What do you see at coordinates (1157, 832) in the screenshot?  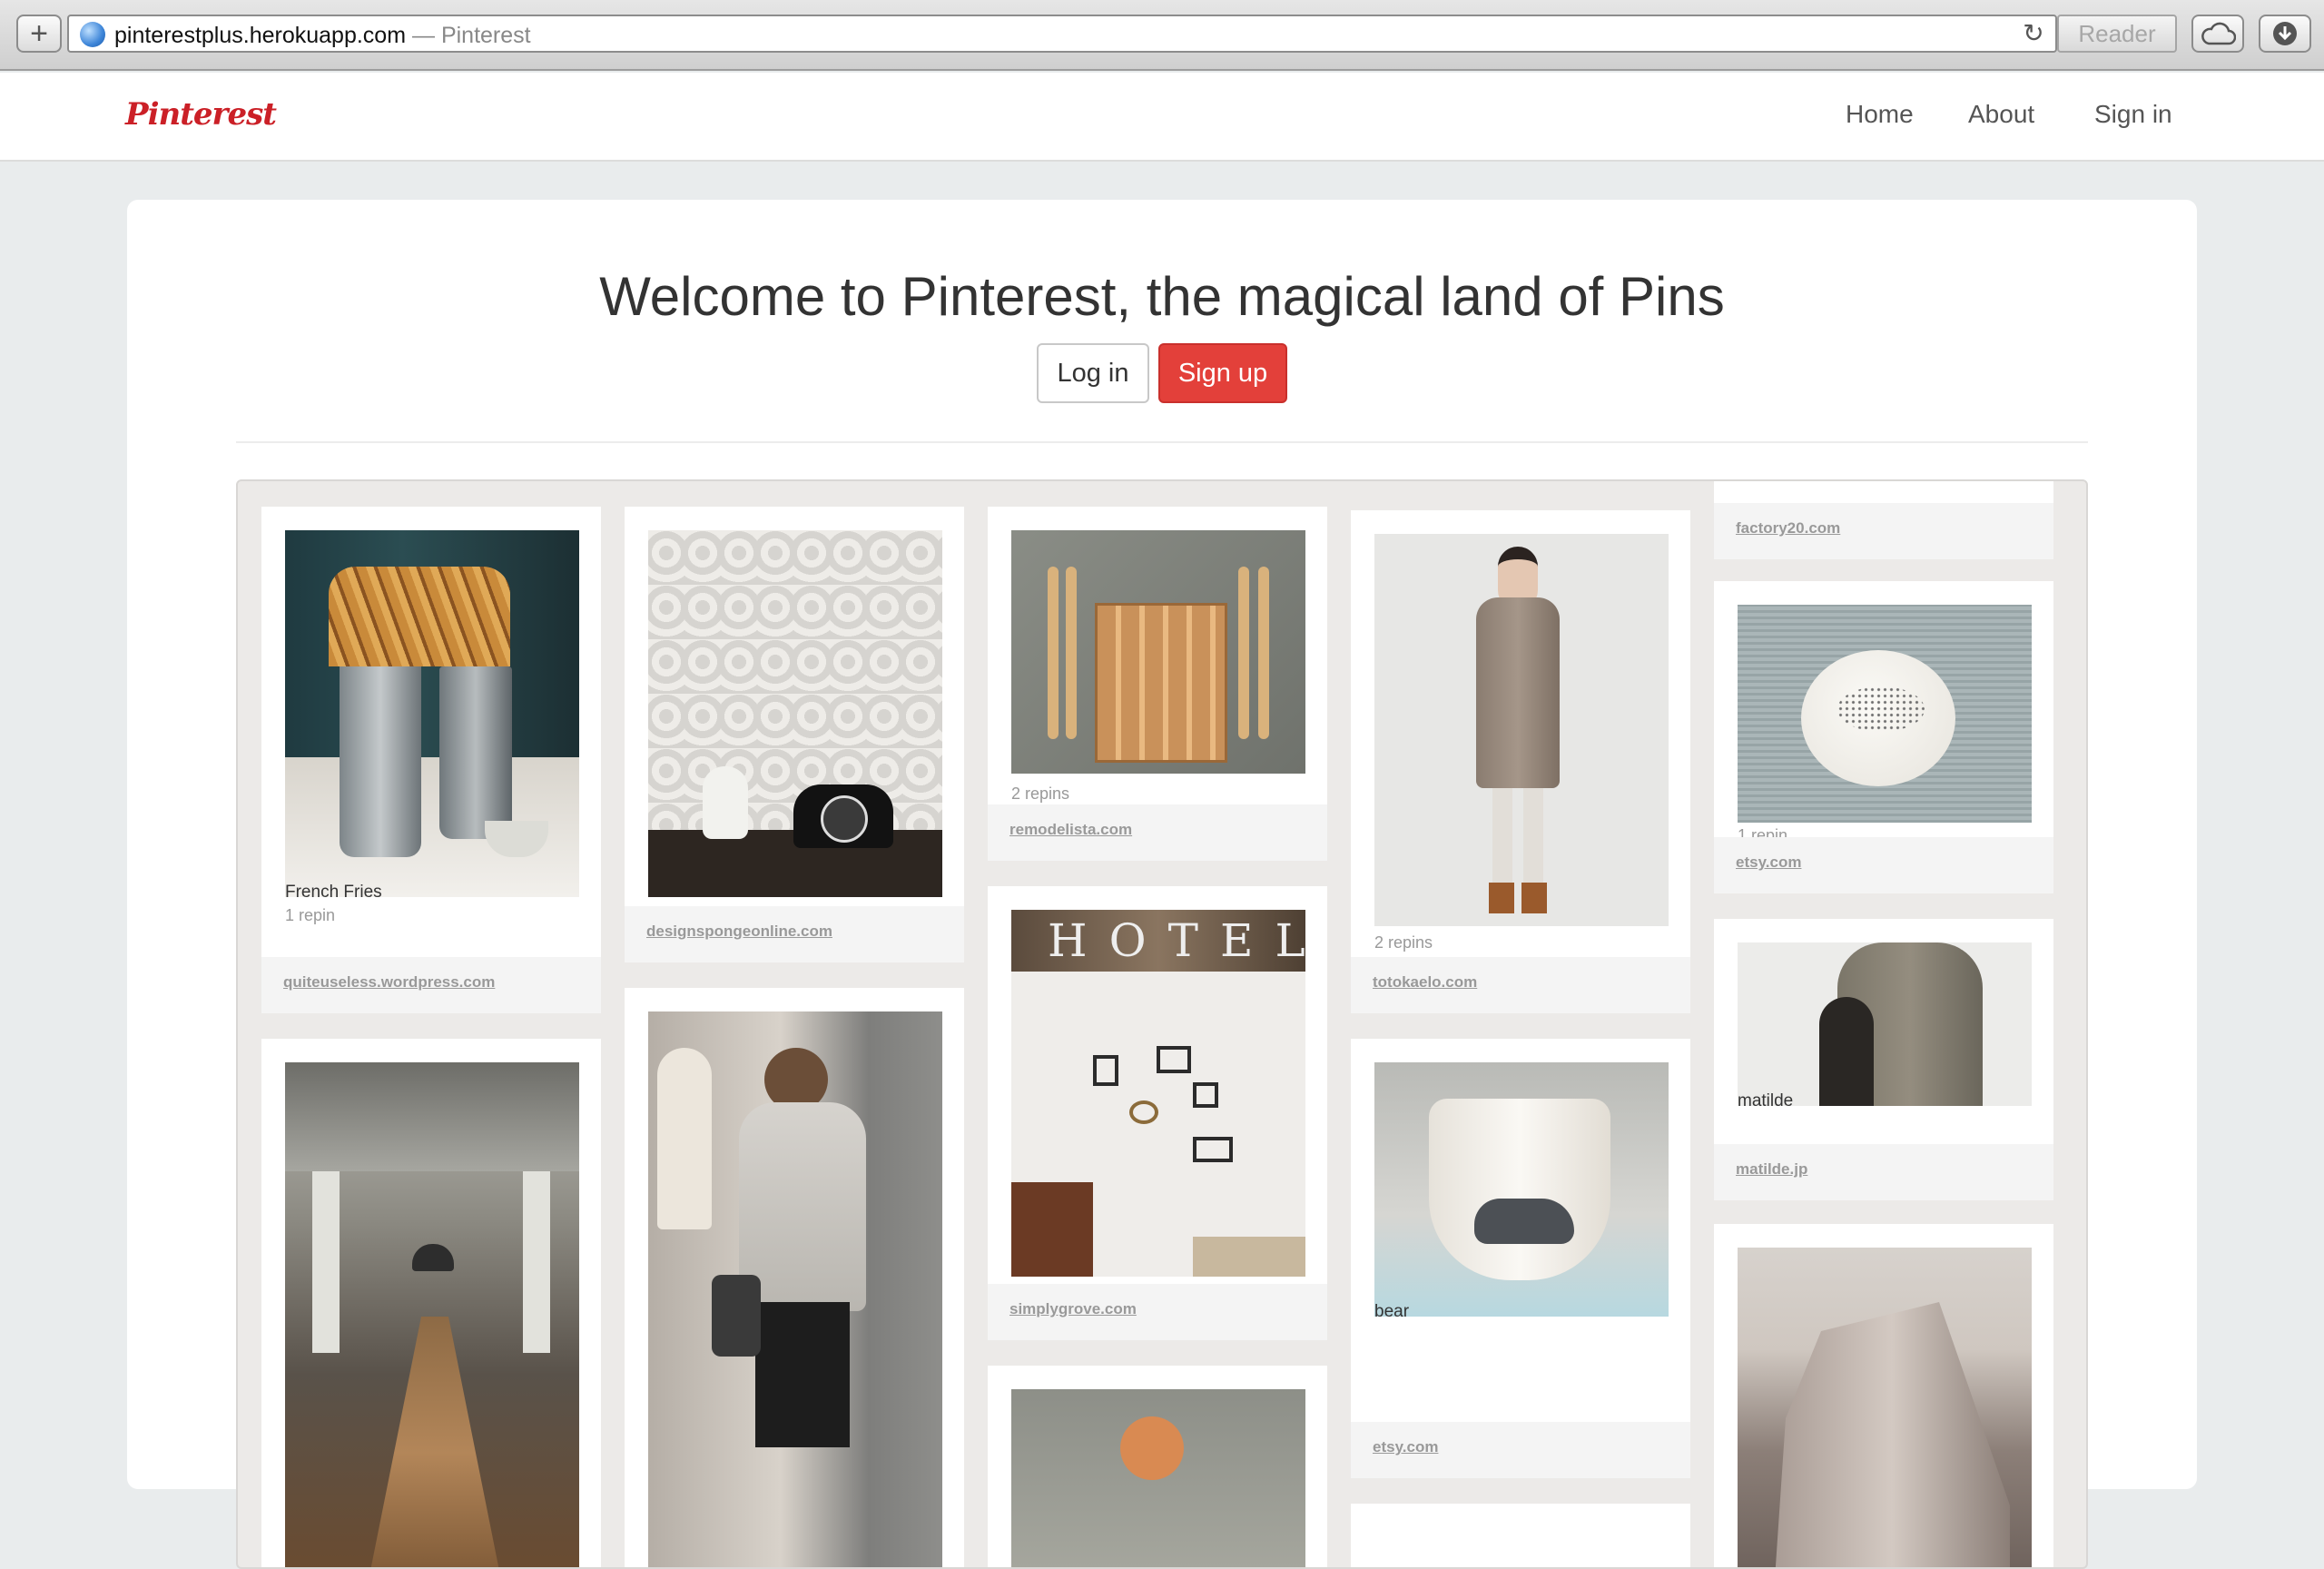 I see `pin-source: remodelista.com` at bounding box center [1157, 832].